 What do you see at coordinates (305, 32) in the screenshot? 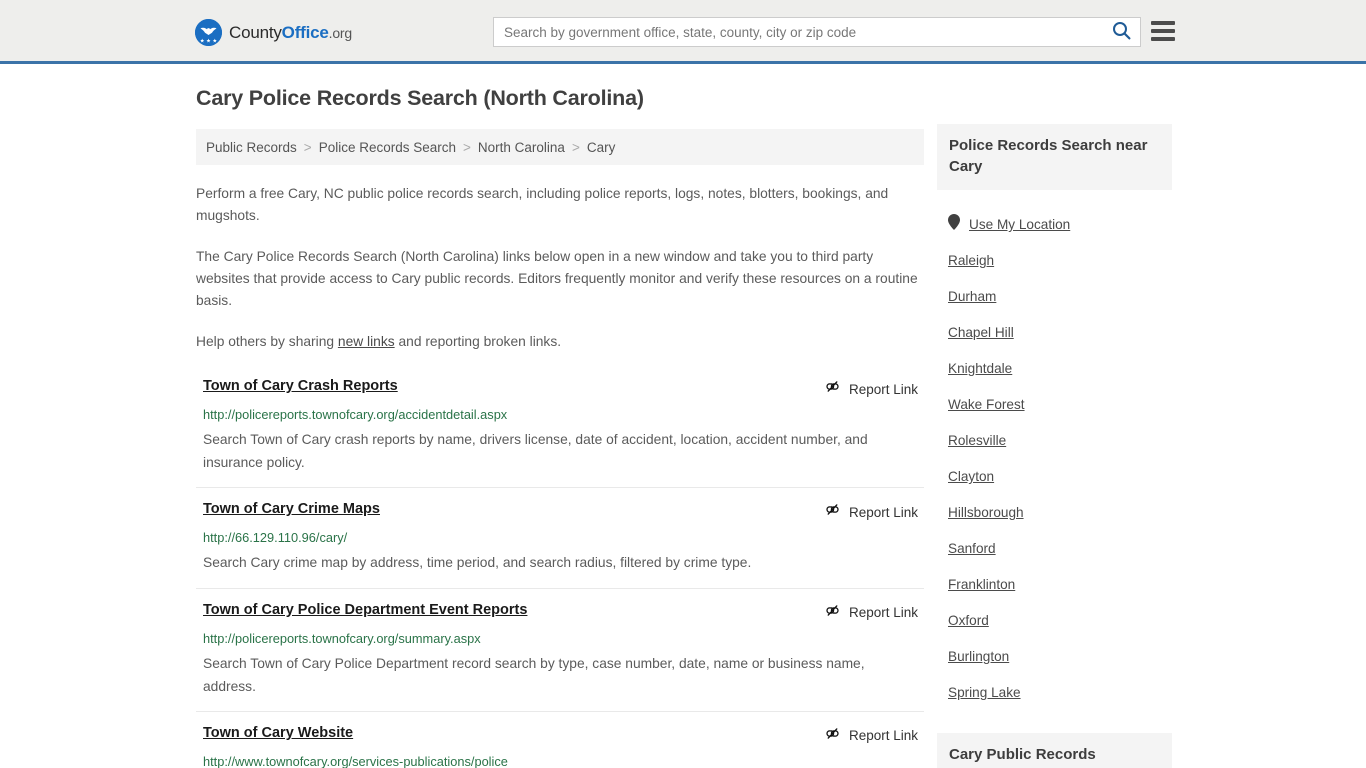
I see `logo-text-office: Office` at bounding box center [305, 32].